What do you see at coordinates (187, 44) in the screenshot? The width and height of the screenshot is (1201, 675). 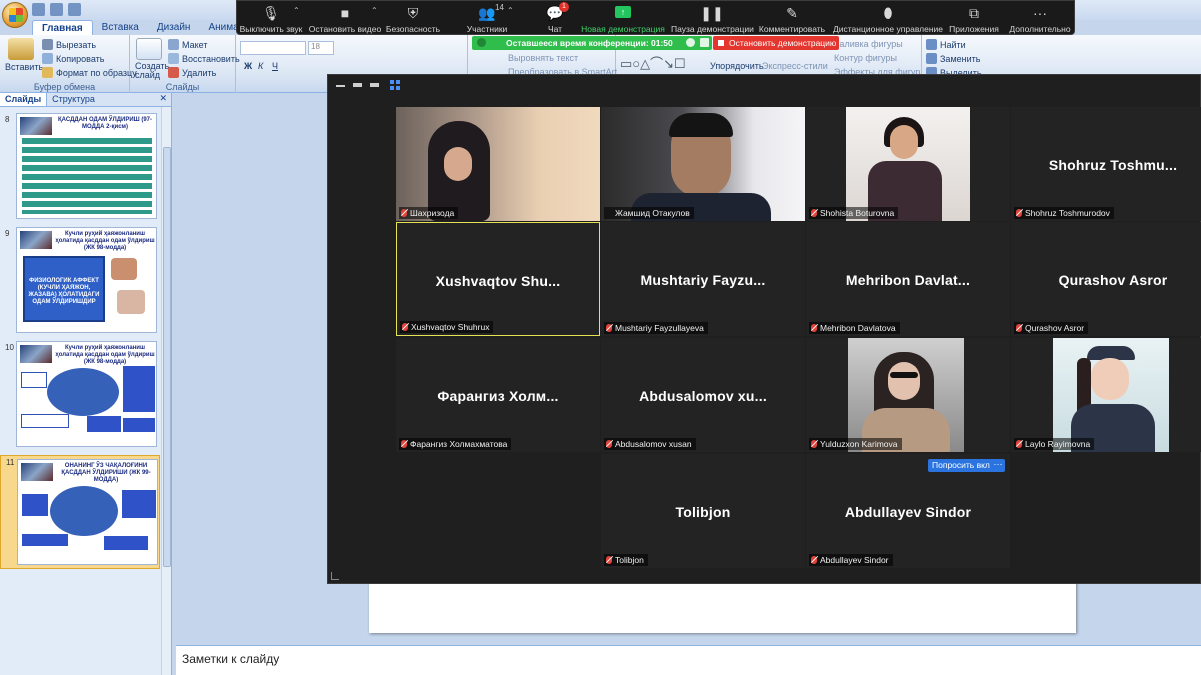 I see `layout-button: Макет` at bounding box center [187, 44].